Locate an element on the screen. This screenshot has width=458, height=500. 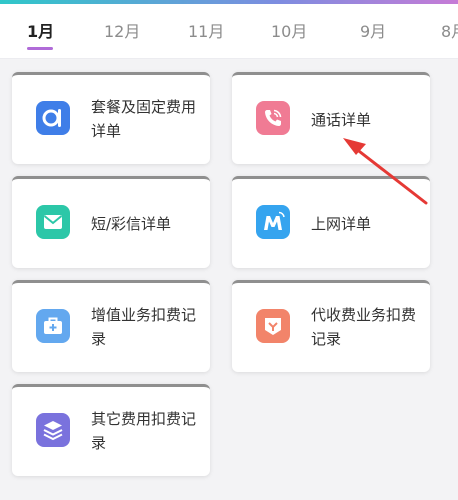
package-icon is located at coordinates (53, 118).